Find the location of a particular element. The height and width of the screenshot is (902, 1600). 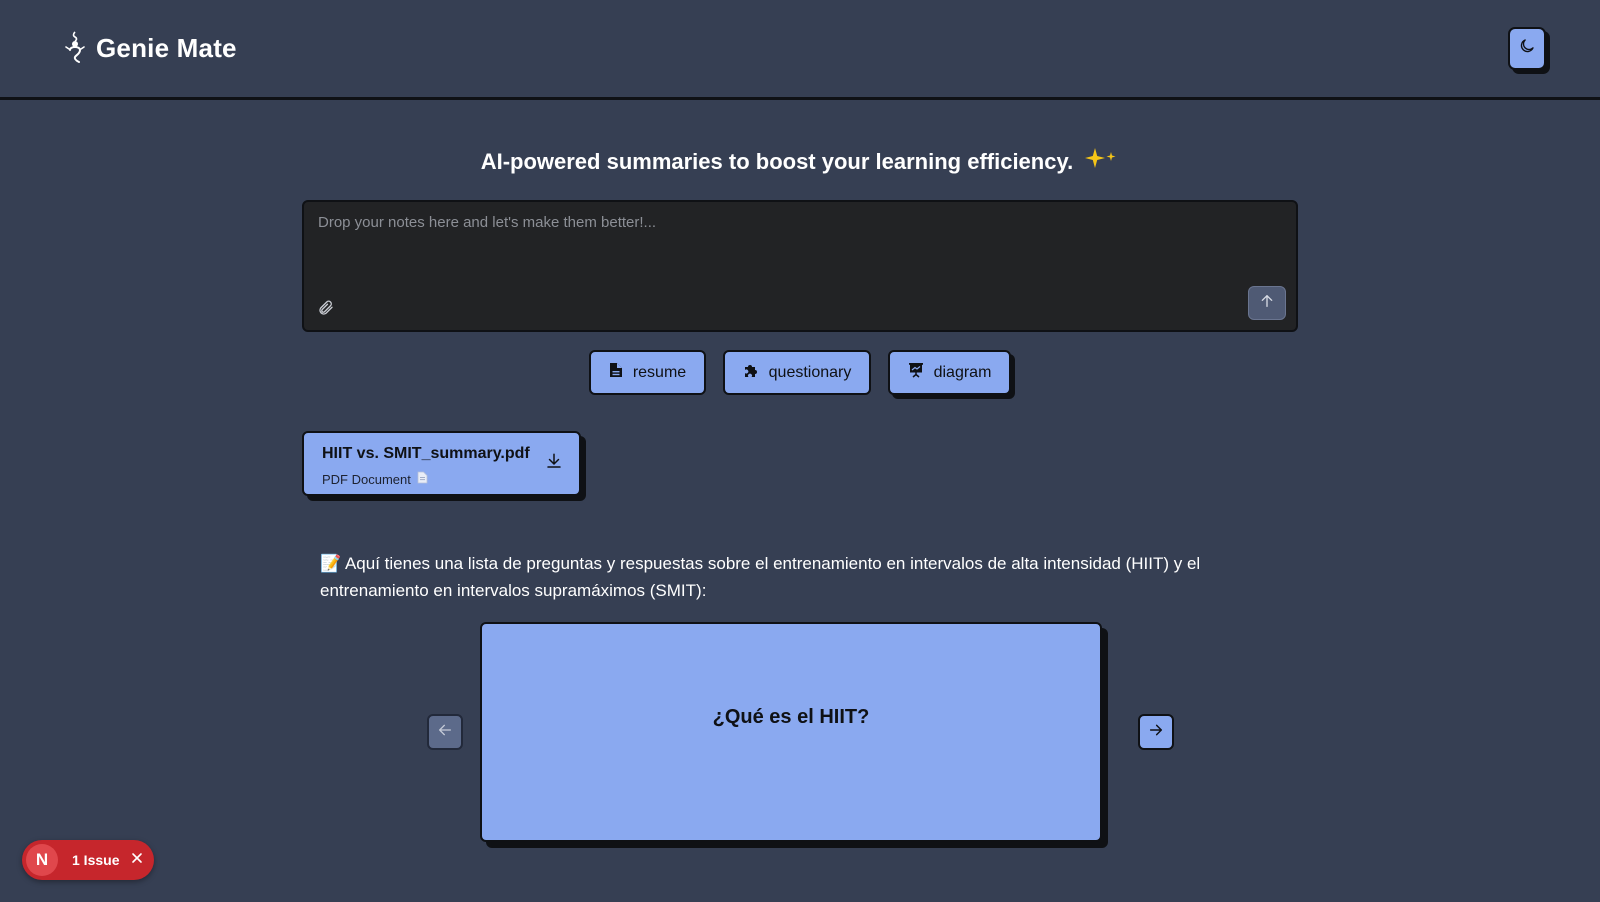

close-issue-button is located at coordinates (137, 860).